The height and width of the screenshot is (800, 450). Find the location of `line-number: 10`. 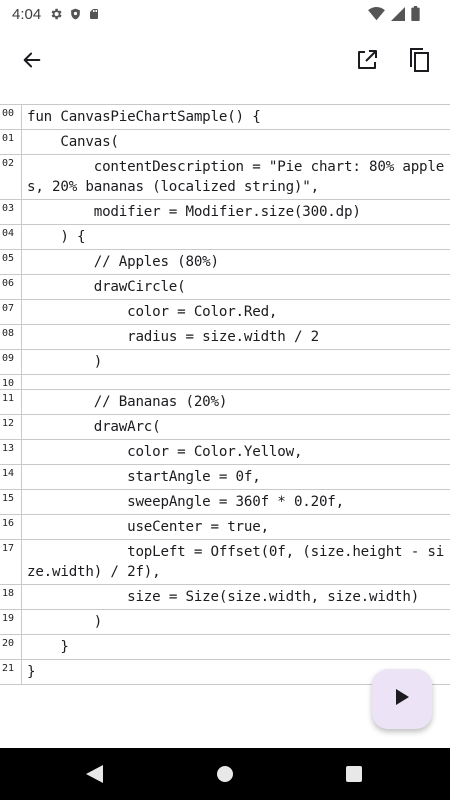

line-number: 10 is located at coordinates (11, 382).